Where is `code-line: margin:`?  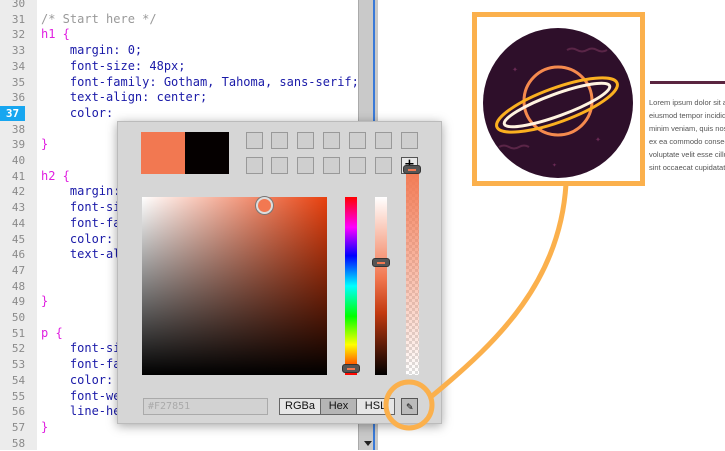 code-line: margin: is located at coordinates (81, 191).